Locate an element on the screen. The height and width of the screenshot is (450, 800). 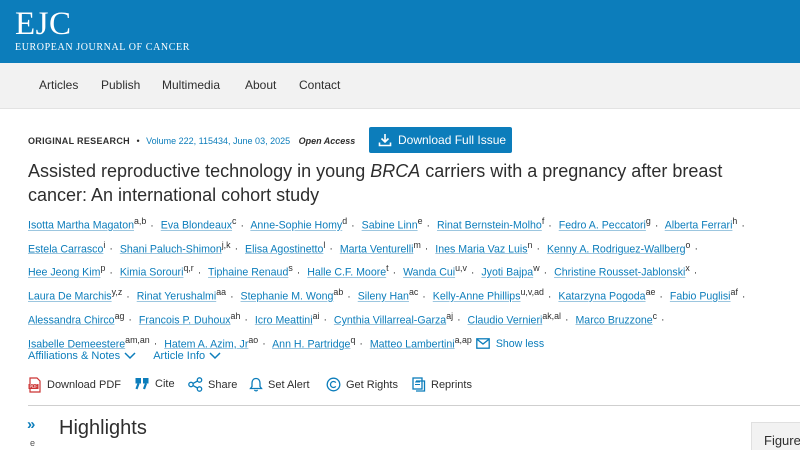
journal-logo: EJC EUROPEAN JOURNAL OF CANCER is located at coordinates (102, 30).